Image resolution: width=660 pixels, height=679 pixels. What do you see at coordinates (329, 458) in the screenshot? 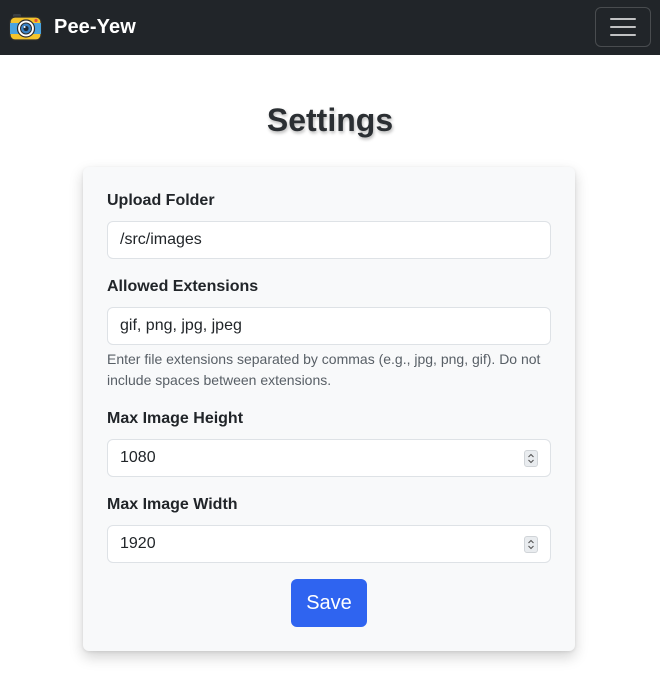
I see `max-height-input: 1080` at bounding box center [329, 458].